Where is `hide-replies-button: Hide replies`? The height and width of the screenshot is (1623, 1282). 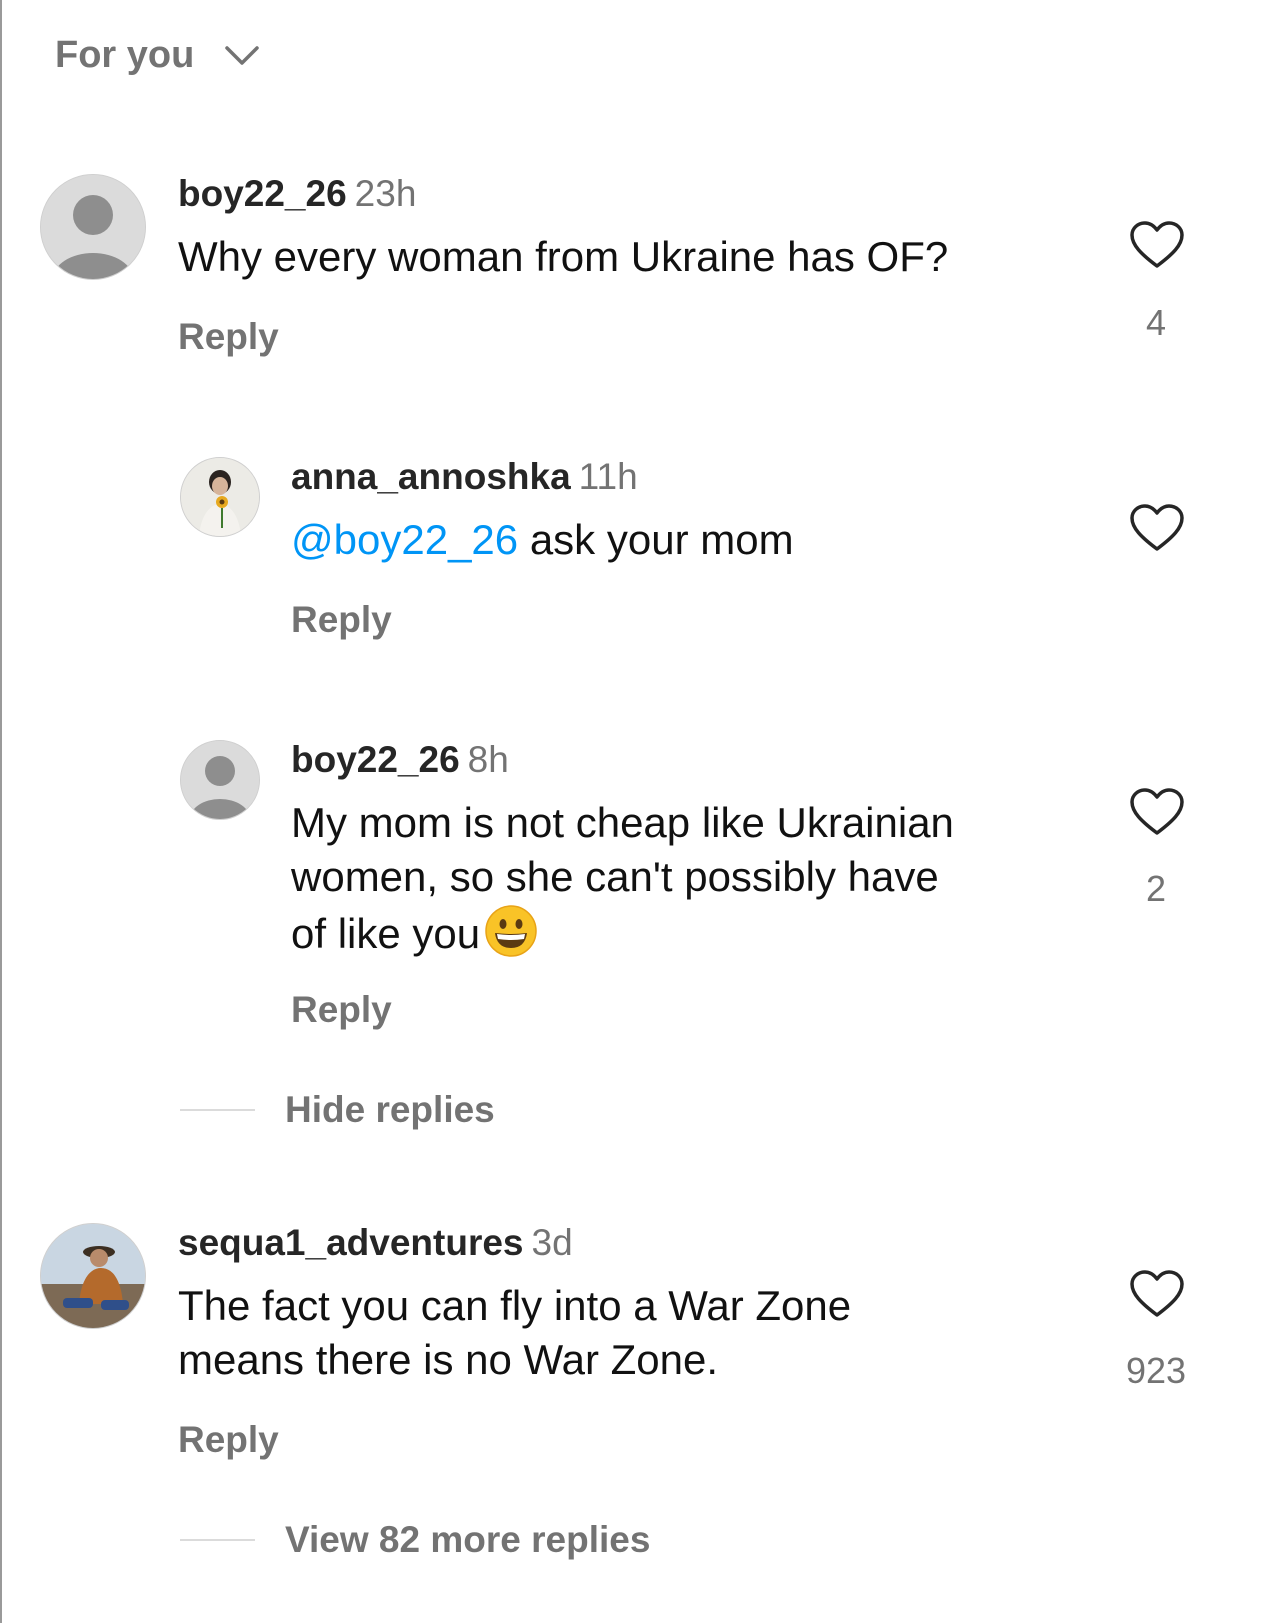
hide-replies-button: Hide replies is located at coordinates (337, 1110).